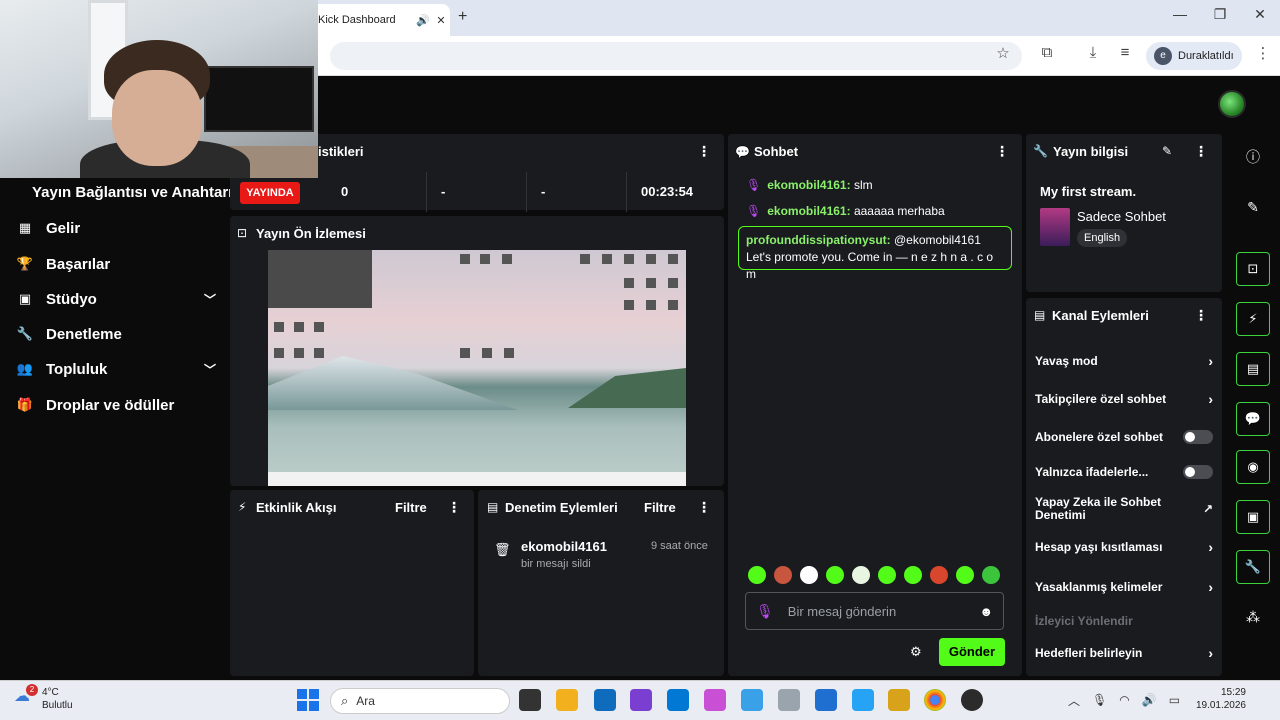 This screenshot has height=720, width=1280. What do you see at coordinates (660, 507) in the screenshot?
I see `mod-filter-button: Filtre` at bounding box center [660, 507].